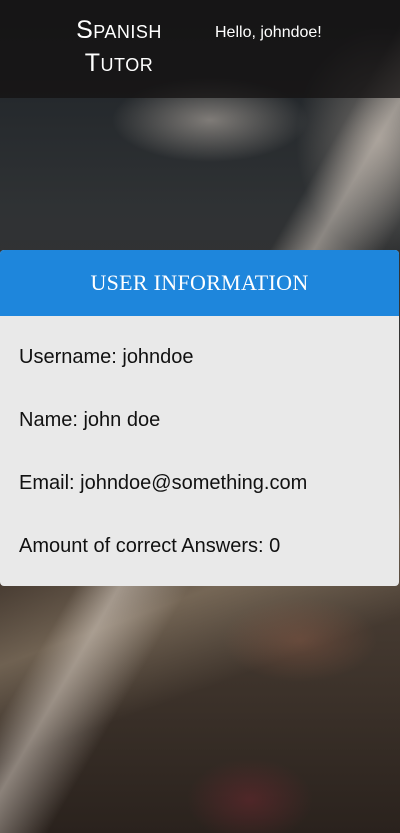  What do you see at coordinates (106, 357) in the screenshot?
I see `username-row: Username: johndoe` at bounding box center [106, 357].